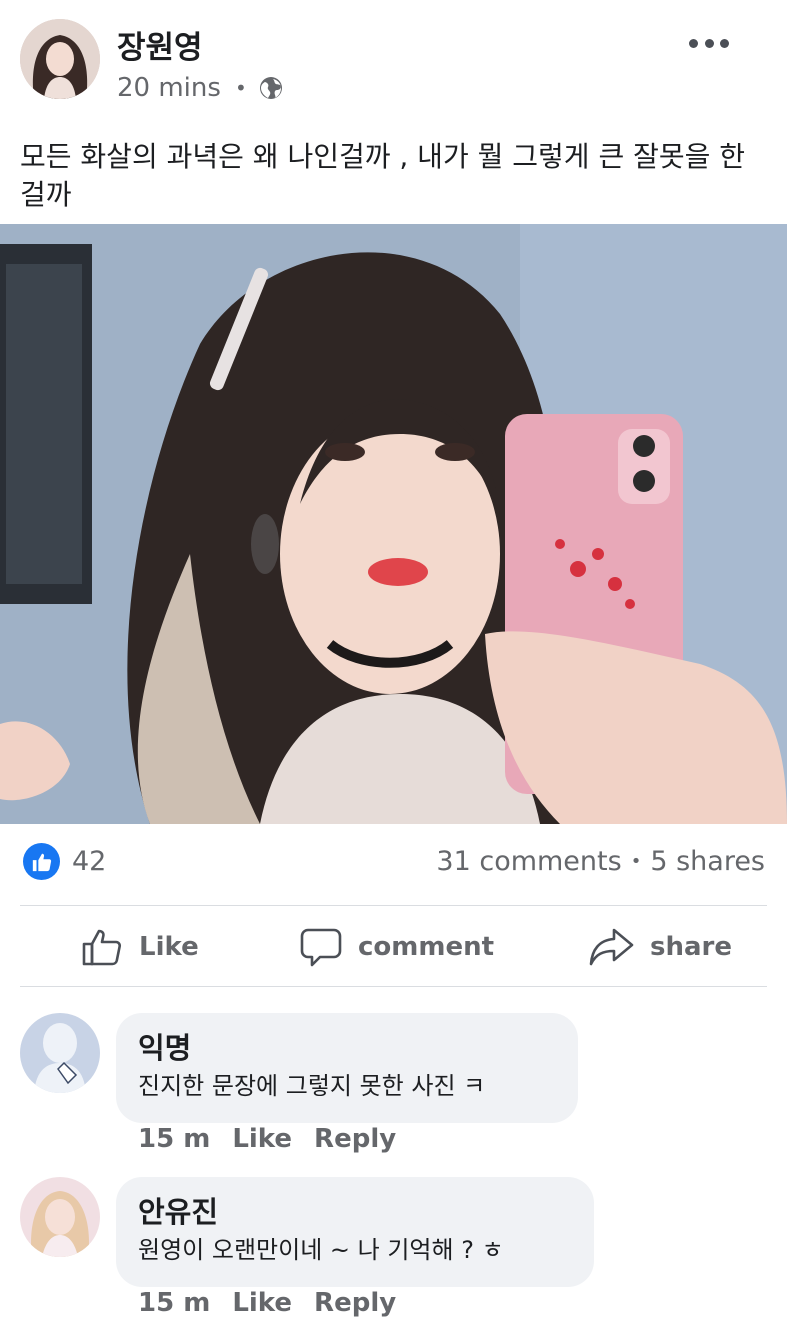 The width and height of the screenshot is (787, 1327). What do you see at coordinates (169, 947) in the screenshot?
I see `like-label: Like` at bounding box center [169, 947].